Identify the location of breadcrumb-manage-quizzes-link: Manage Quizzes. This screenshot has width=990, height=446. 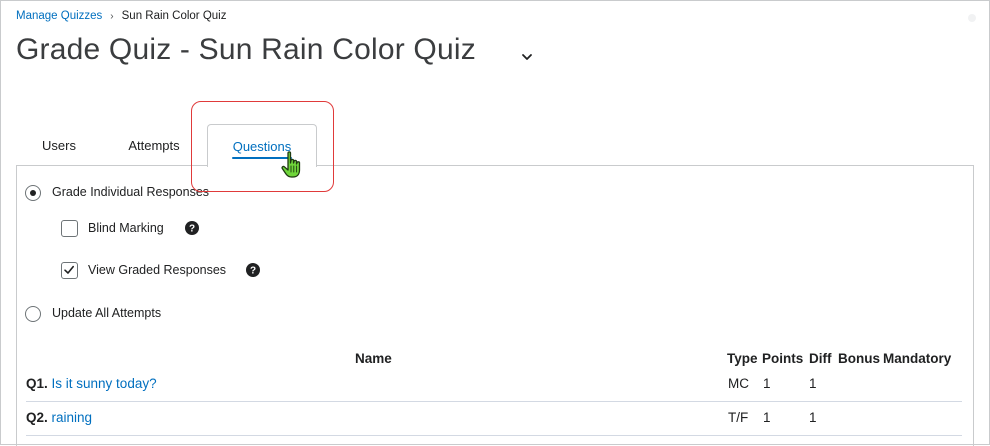
(59, 16).